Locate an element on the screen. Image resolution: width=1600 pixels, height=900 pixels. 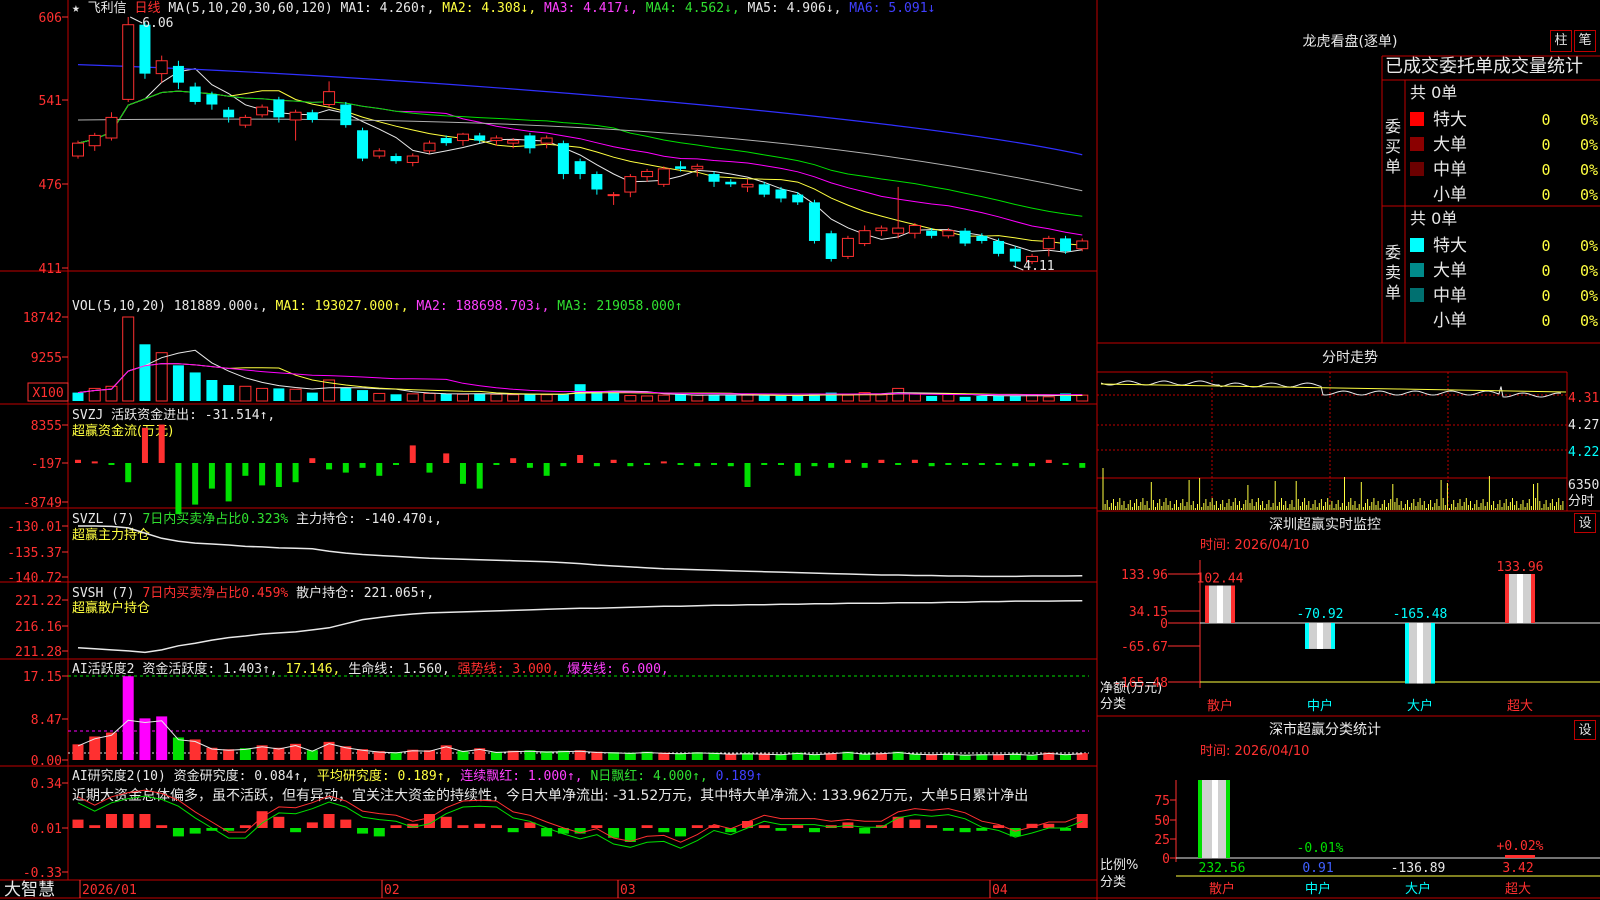
monitor-bar-label: -70.92 is located at coordinates (1320, 614).